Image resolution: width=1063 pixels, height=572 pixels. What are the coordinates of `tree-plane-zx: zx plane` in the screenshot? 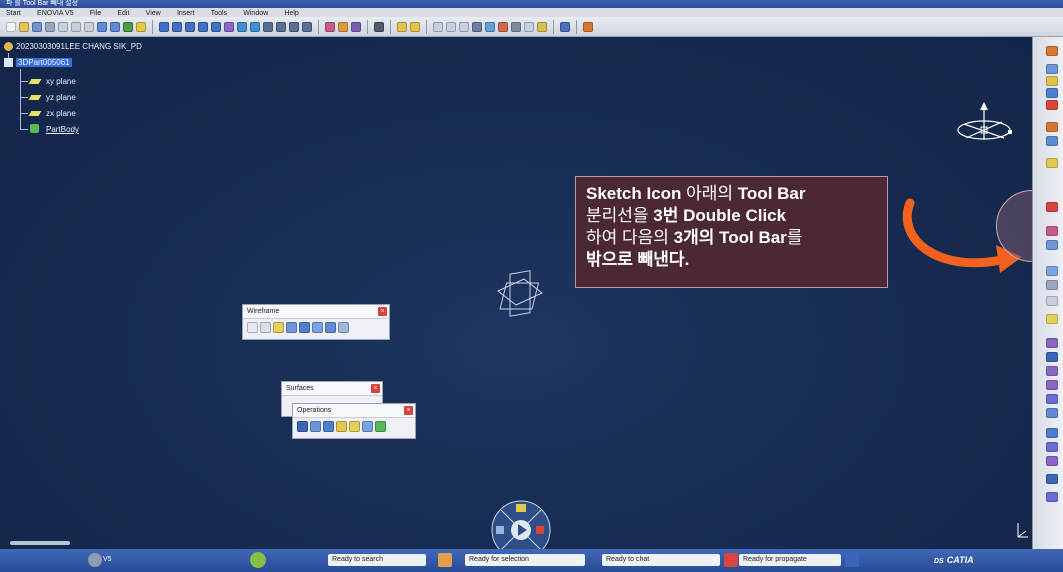 It's located at (61, 113).